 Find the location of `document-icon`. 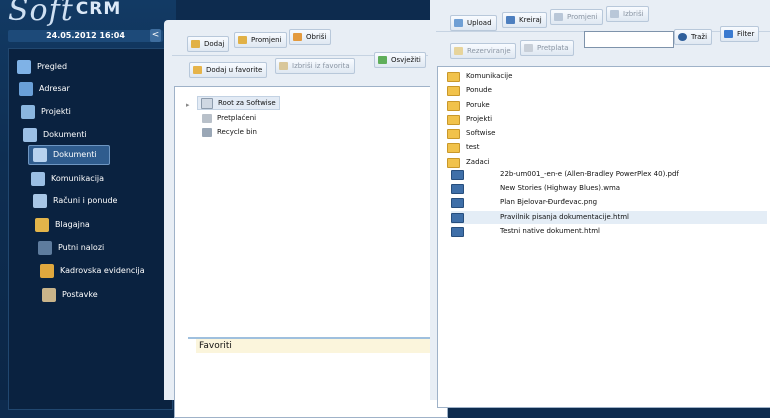

document-icon is located at coordinates (40, 155).